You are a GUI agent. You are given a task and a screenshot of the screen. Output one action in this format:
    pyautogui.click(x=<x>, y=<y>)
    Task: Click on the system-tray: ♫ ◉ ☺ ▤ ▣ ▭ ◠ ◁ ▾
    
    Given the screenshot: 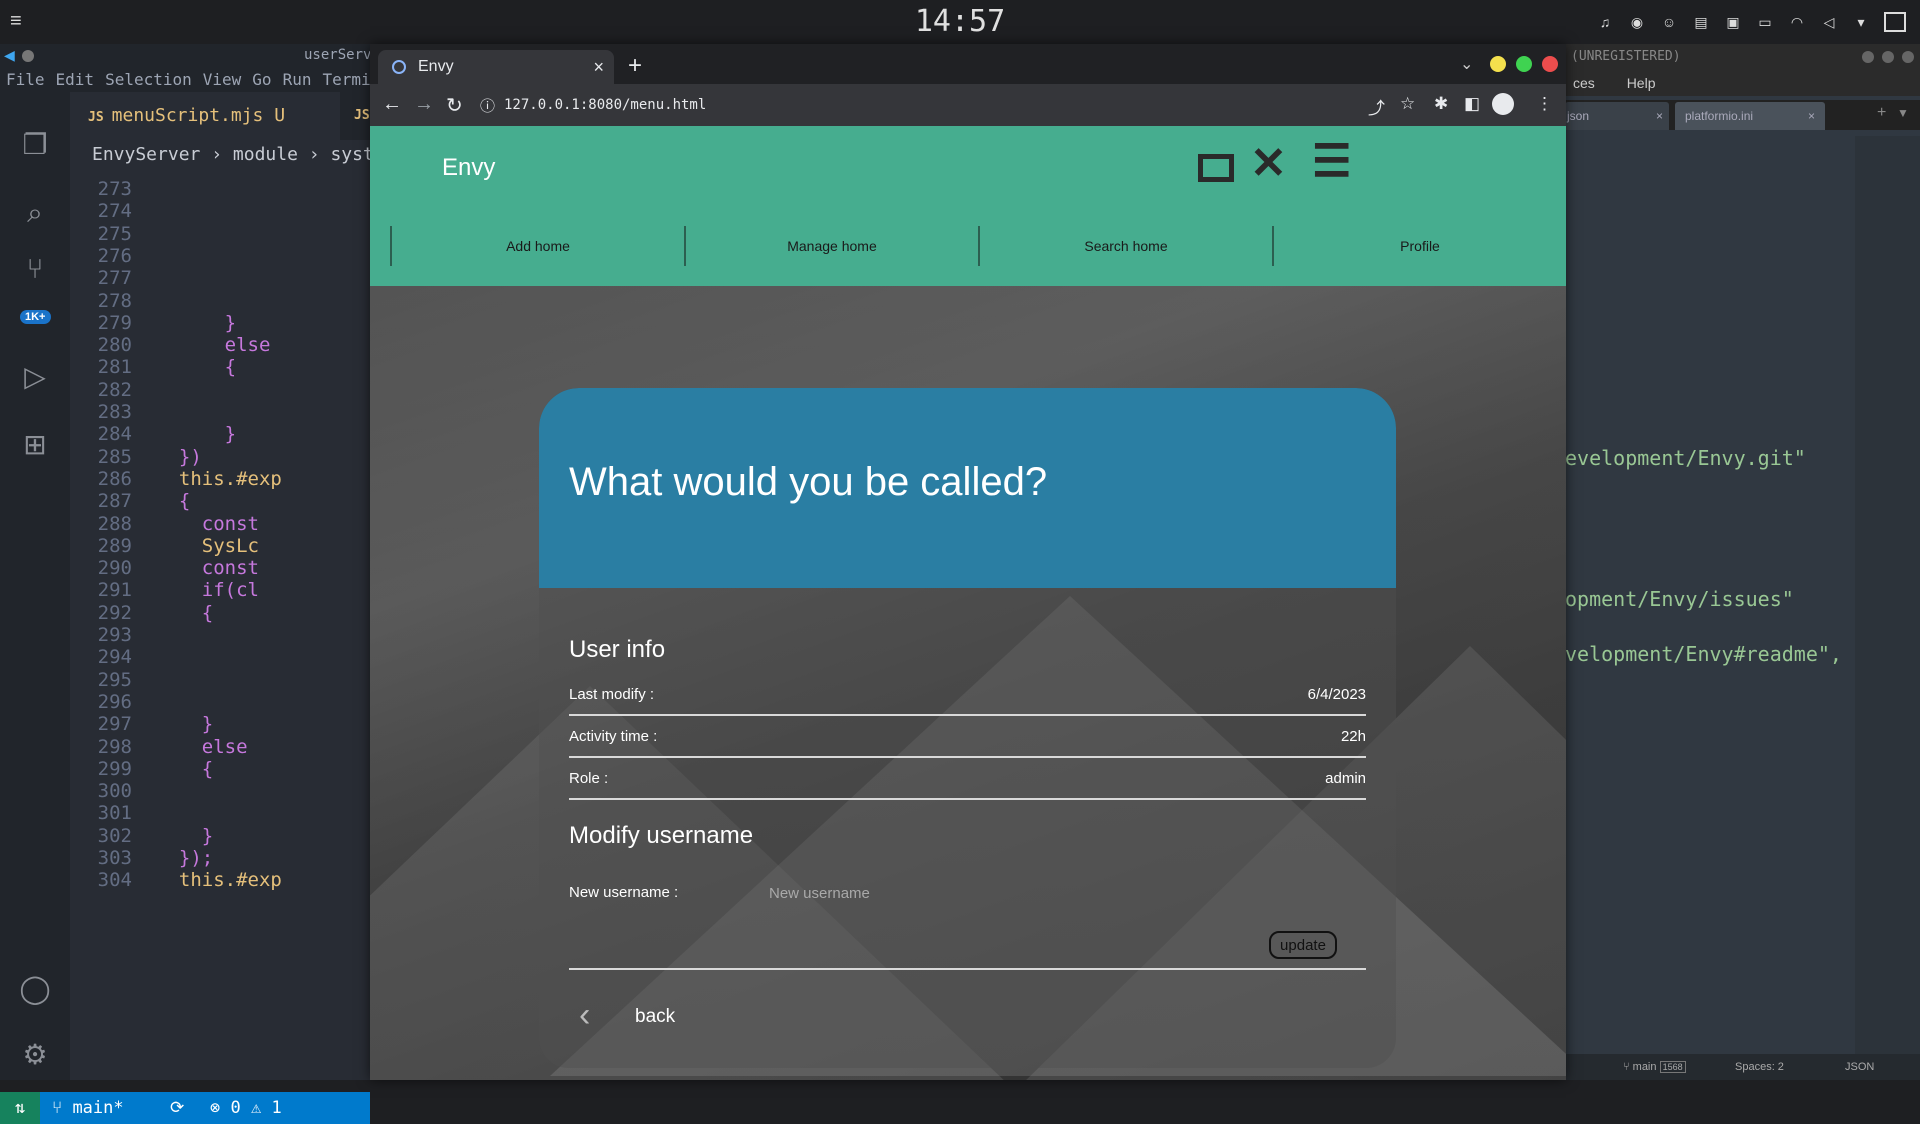 What is the action you would take?
    pyautogui.click(x=1751, y=22)
    